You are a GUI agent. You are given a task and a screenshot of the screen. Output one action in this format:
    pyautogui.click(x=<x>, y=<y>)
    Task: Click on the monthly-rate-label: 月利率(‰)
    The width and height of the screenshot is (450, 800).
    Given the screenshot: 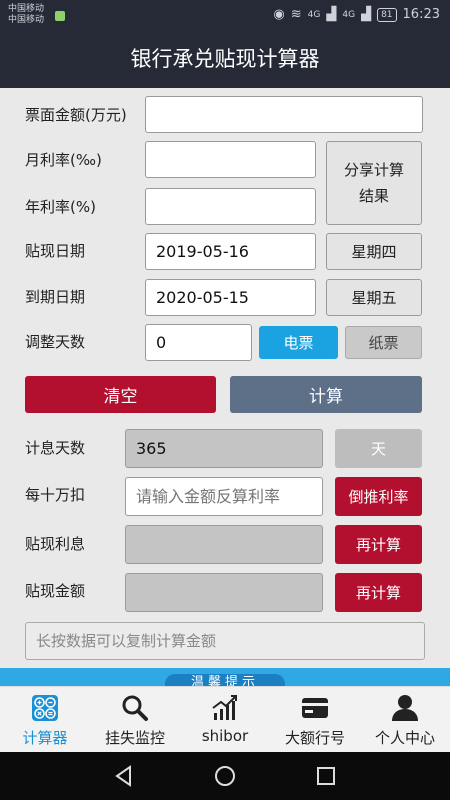 What is the action you would take?
    pyautogui.click(x=63, y=160)
    